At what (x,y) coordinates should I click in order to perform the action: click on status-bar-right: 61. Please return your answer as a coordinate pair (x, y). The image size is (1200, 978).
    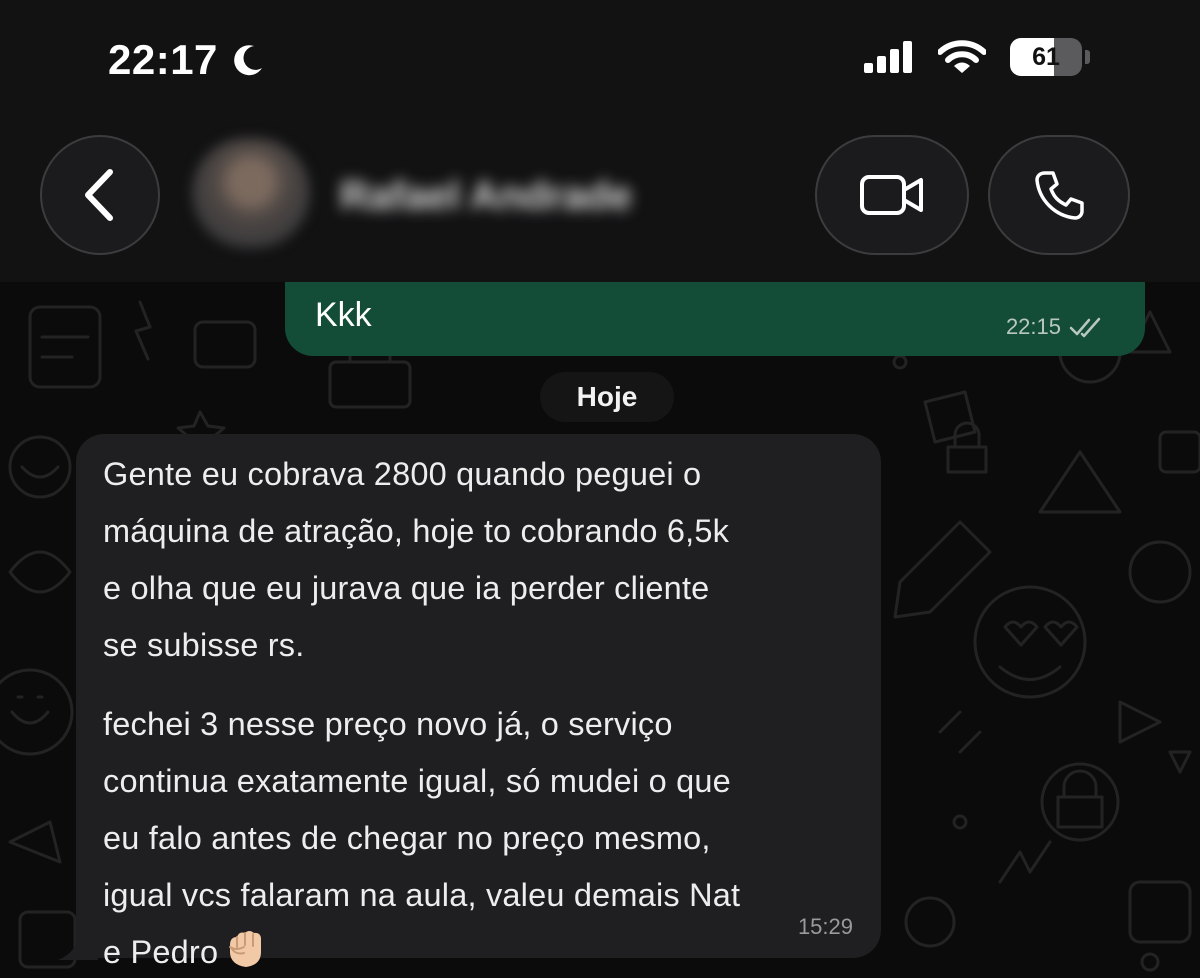
    Looking at the image, I should click on (977, 57).